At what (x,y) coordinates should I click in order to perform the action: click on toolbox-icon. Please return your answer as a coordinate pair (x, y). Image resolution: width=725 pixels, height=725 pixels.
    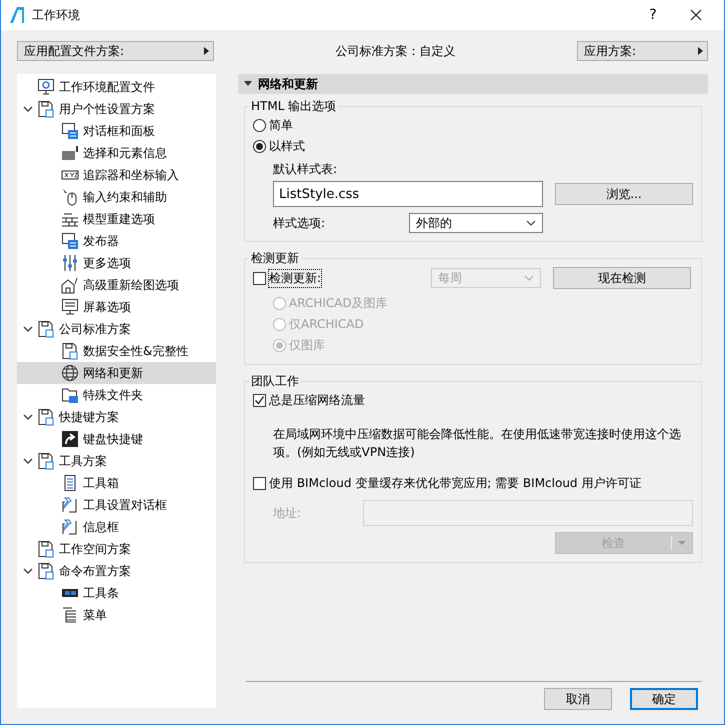
    Looking at the image, I should click on (70, 483).